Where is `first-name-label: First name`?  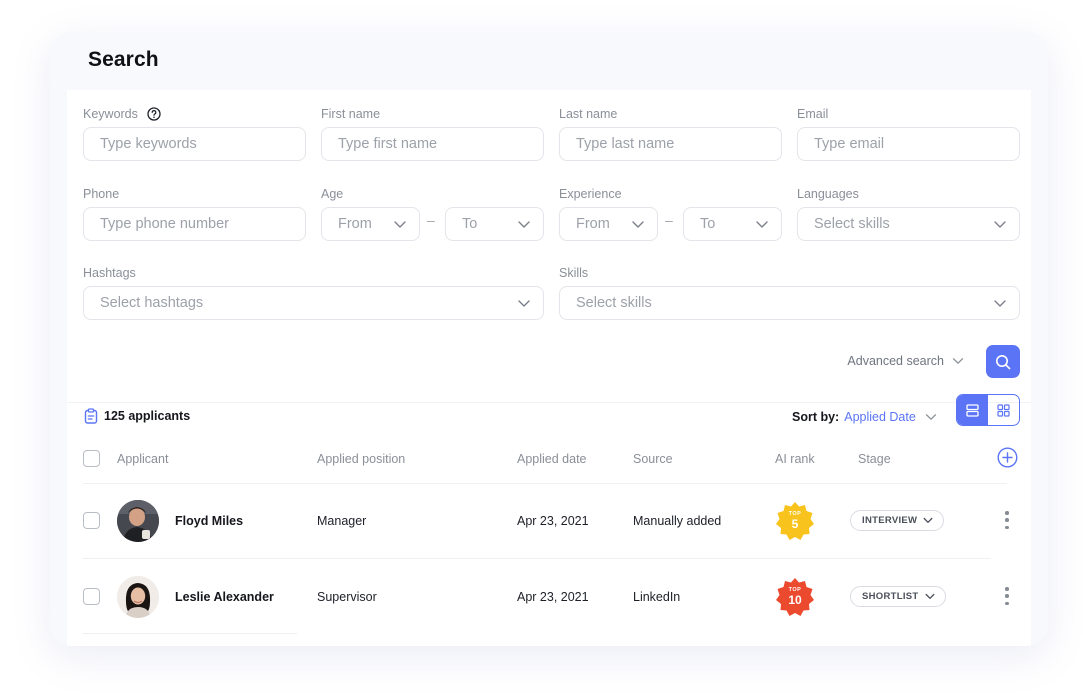 first-name-label: First name is located at coordinates (351, 114).